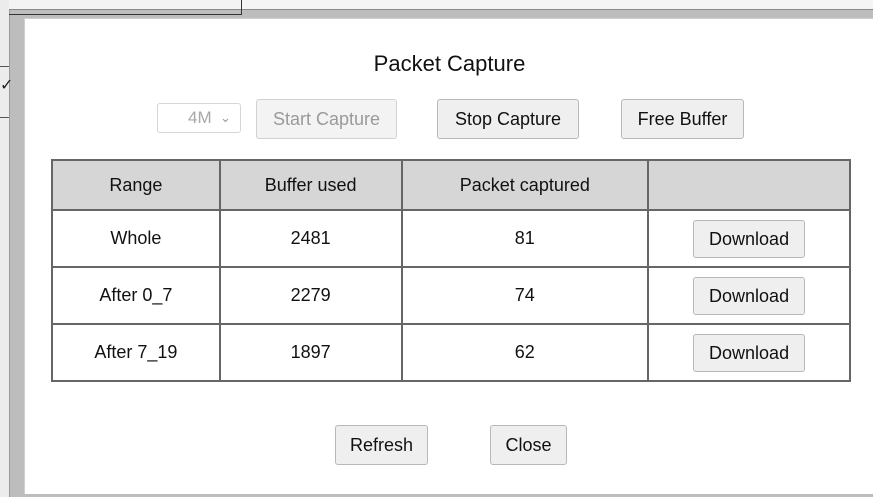 The height and width of the screenshot is (497, 873). I want to click on cell-packets: 62, so click(525, 352).